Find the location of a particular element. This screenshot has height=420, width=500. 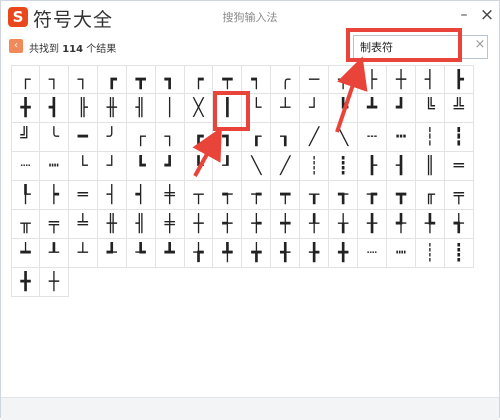

annotation-arrows is located at coordinates (280, 116).